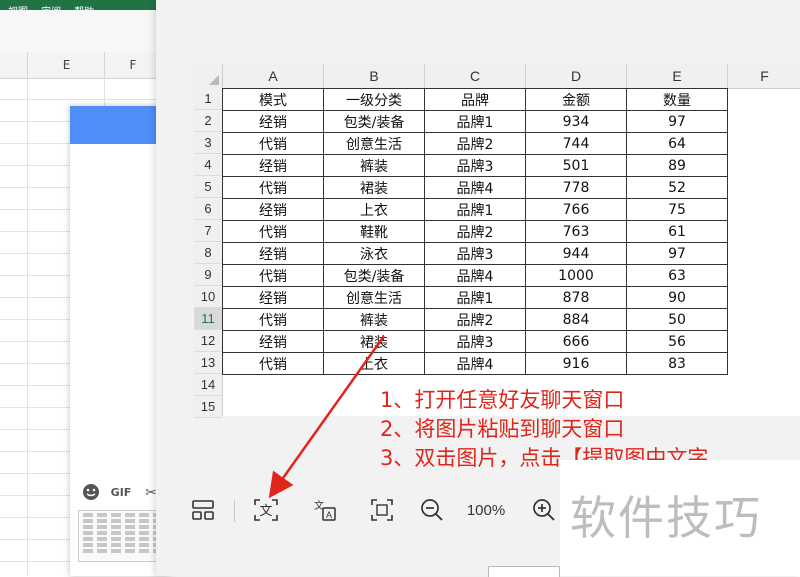  I want to click on translate-icon: 文A, so click(324, 510).